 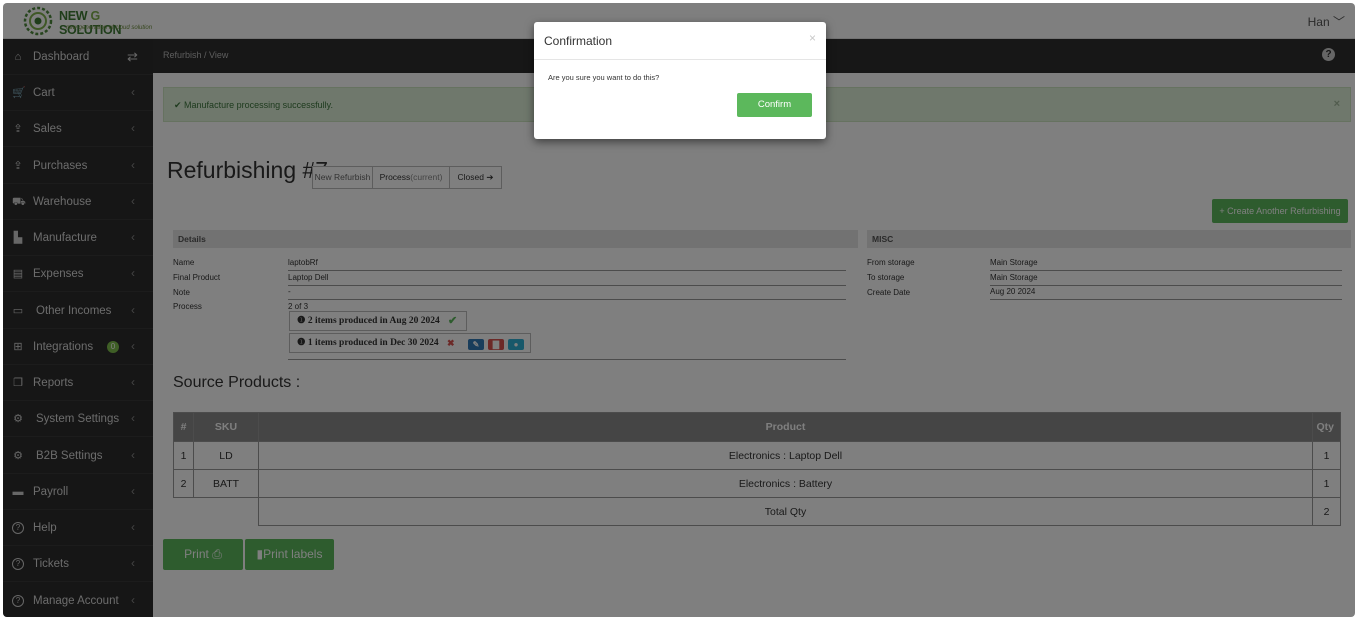 I want to click on modal-header: Confirmation ×, so click(x=680, y=41).